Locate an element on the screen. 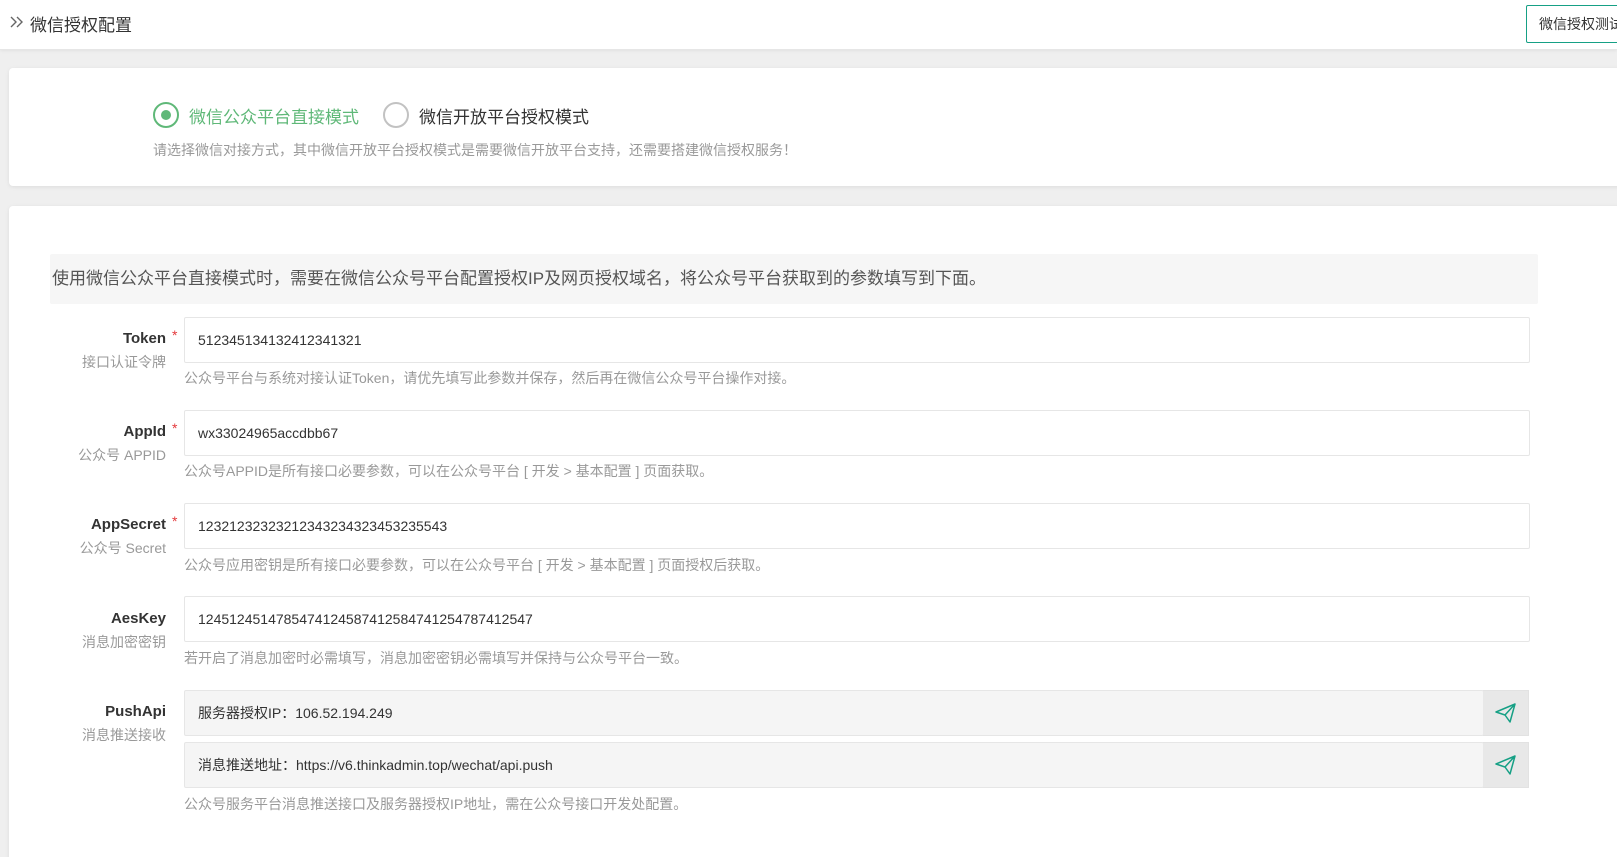  field-label-sub: 公众号 Secret is located at coordinates (122, 548).